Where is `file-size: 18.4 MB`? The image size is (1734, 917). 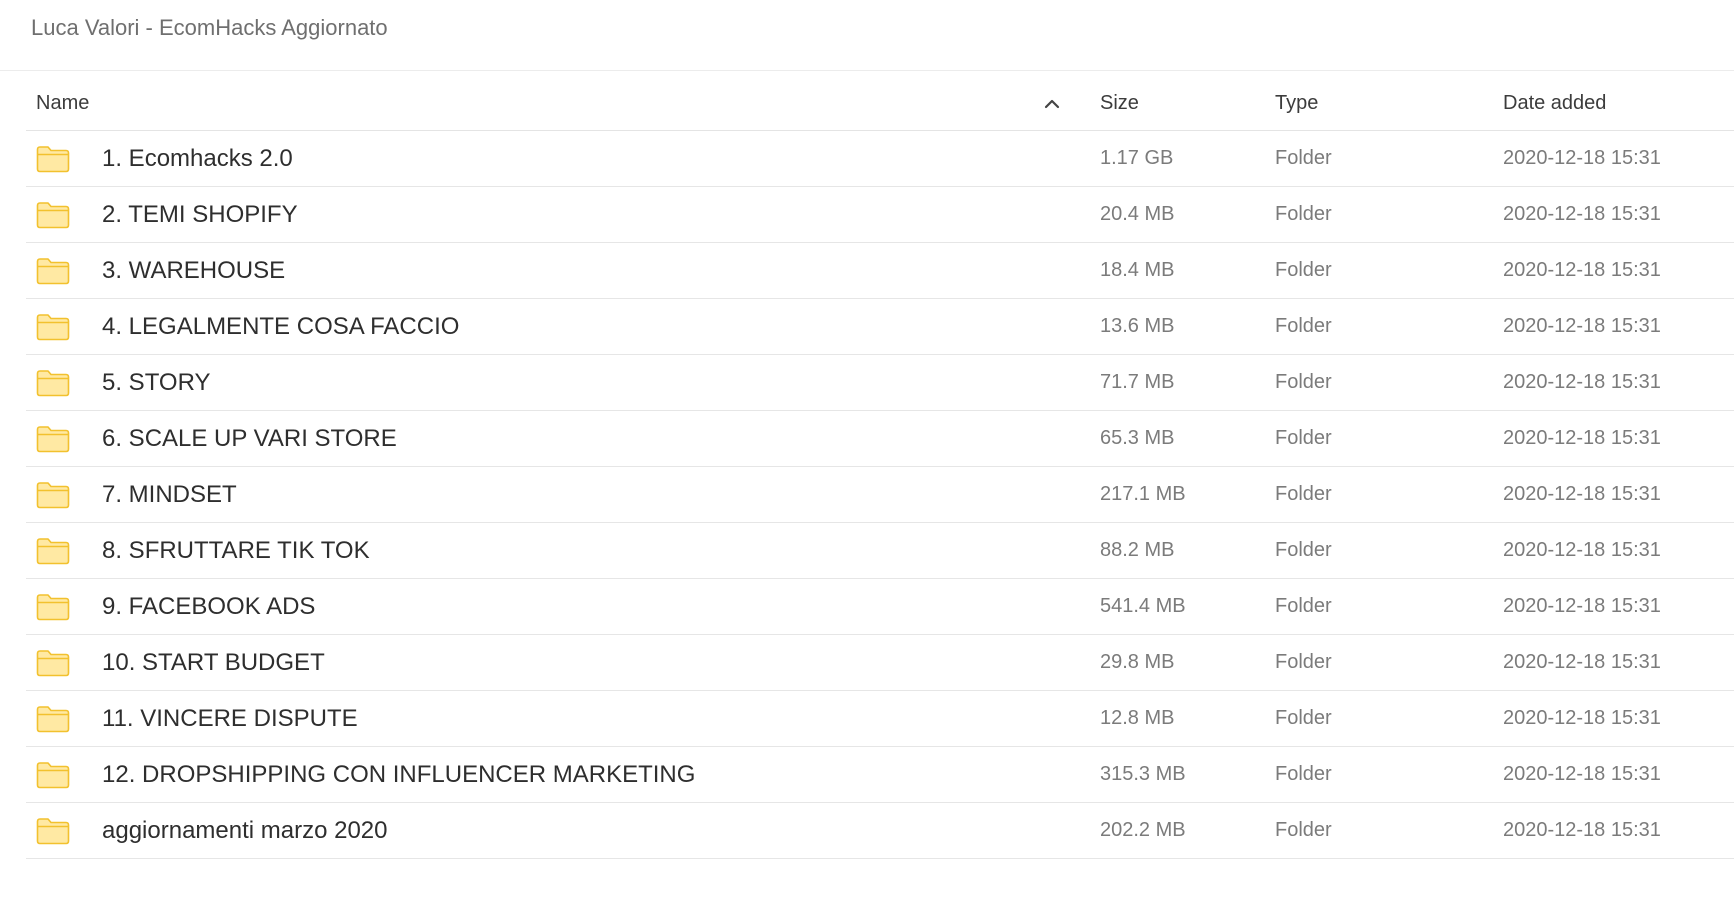
file-size: 18.4 MB is located at coordinates (1137, 270).